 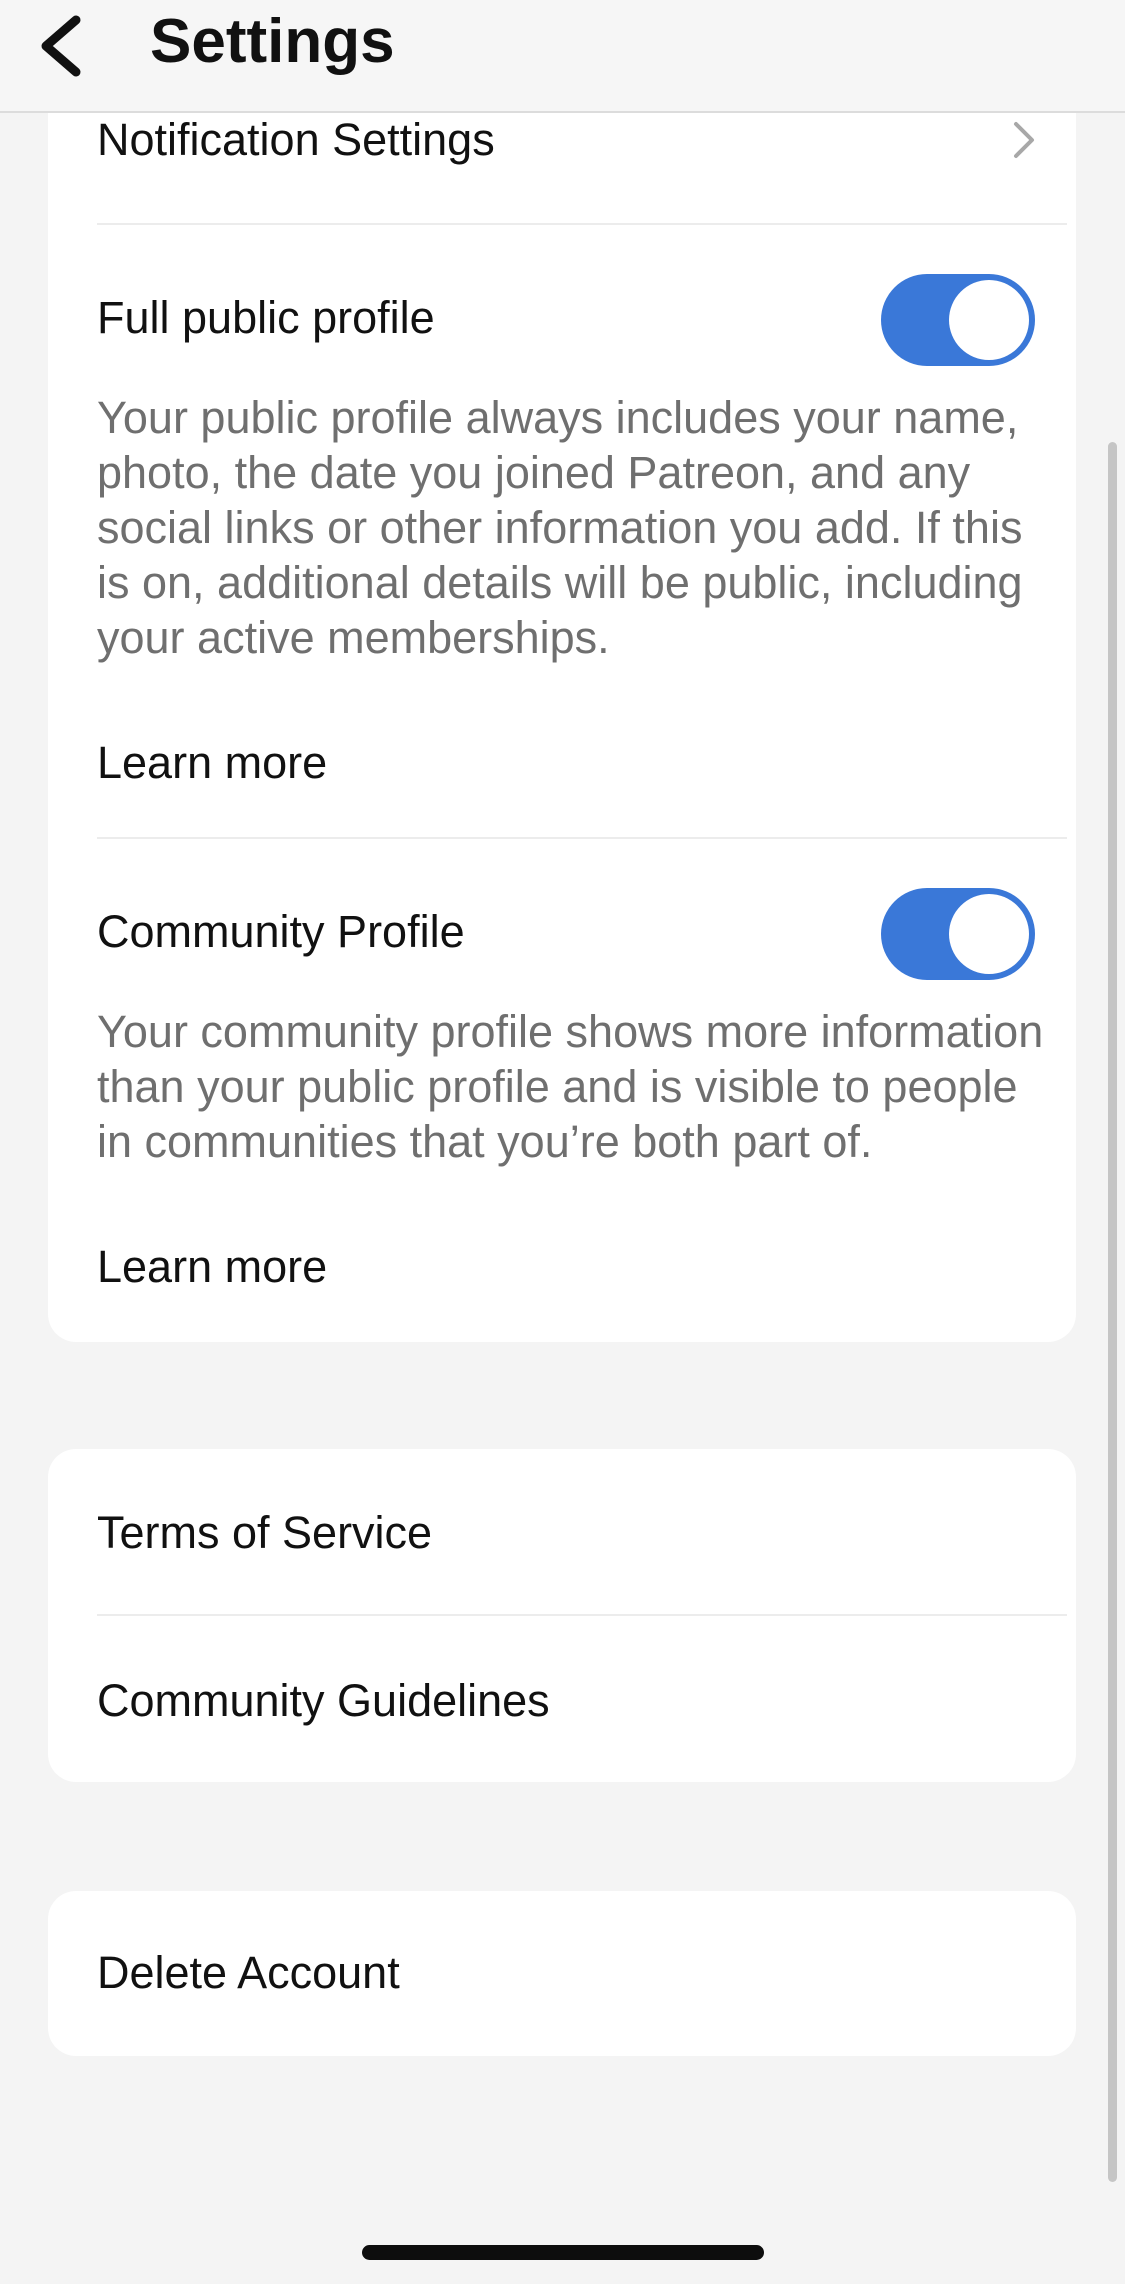 I want to click on community-guidelines-link: Community Guidelines, so click(x=323, y=1701).